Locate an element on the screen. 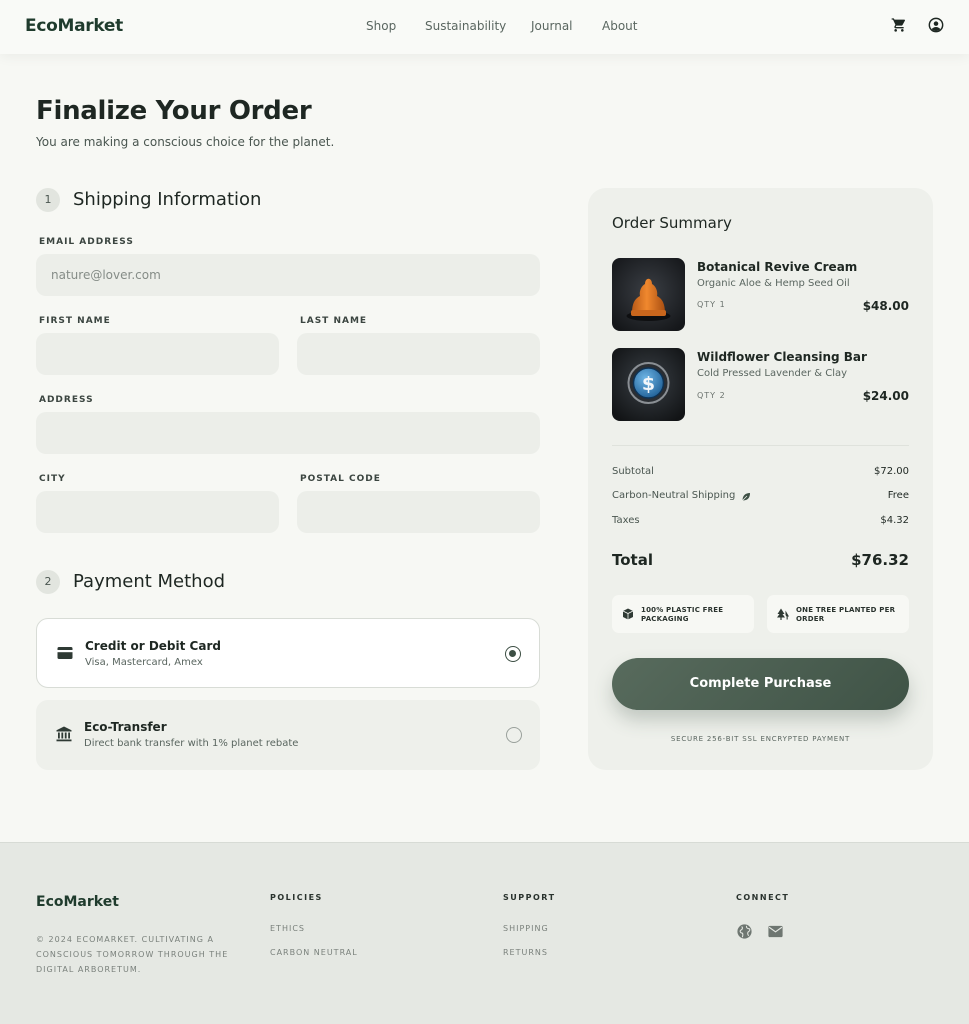 The height and width of the screenshot is (1024, 969). credit-card-icon is located at coordinates (65, 653).